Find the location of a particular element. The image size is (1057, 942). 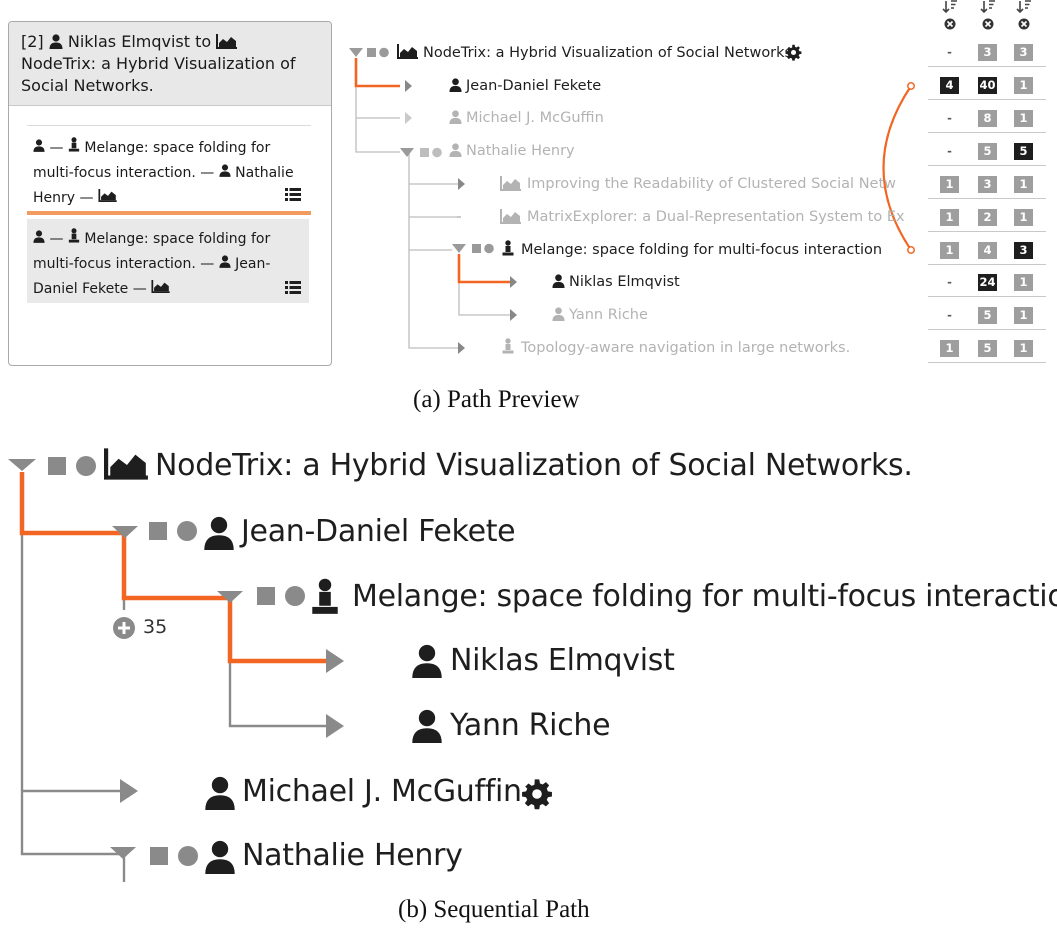

tree-node-label: Michael J. McGuffin is located at coordinates (535, 118).